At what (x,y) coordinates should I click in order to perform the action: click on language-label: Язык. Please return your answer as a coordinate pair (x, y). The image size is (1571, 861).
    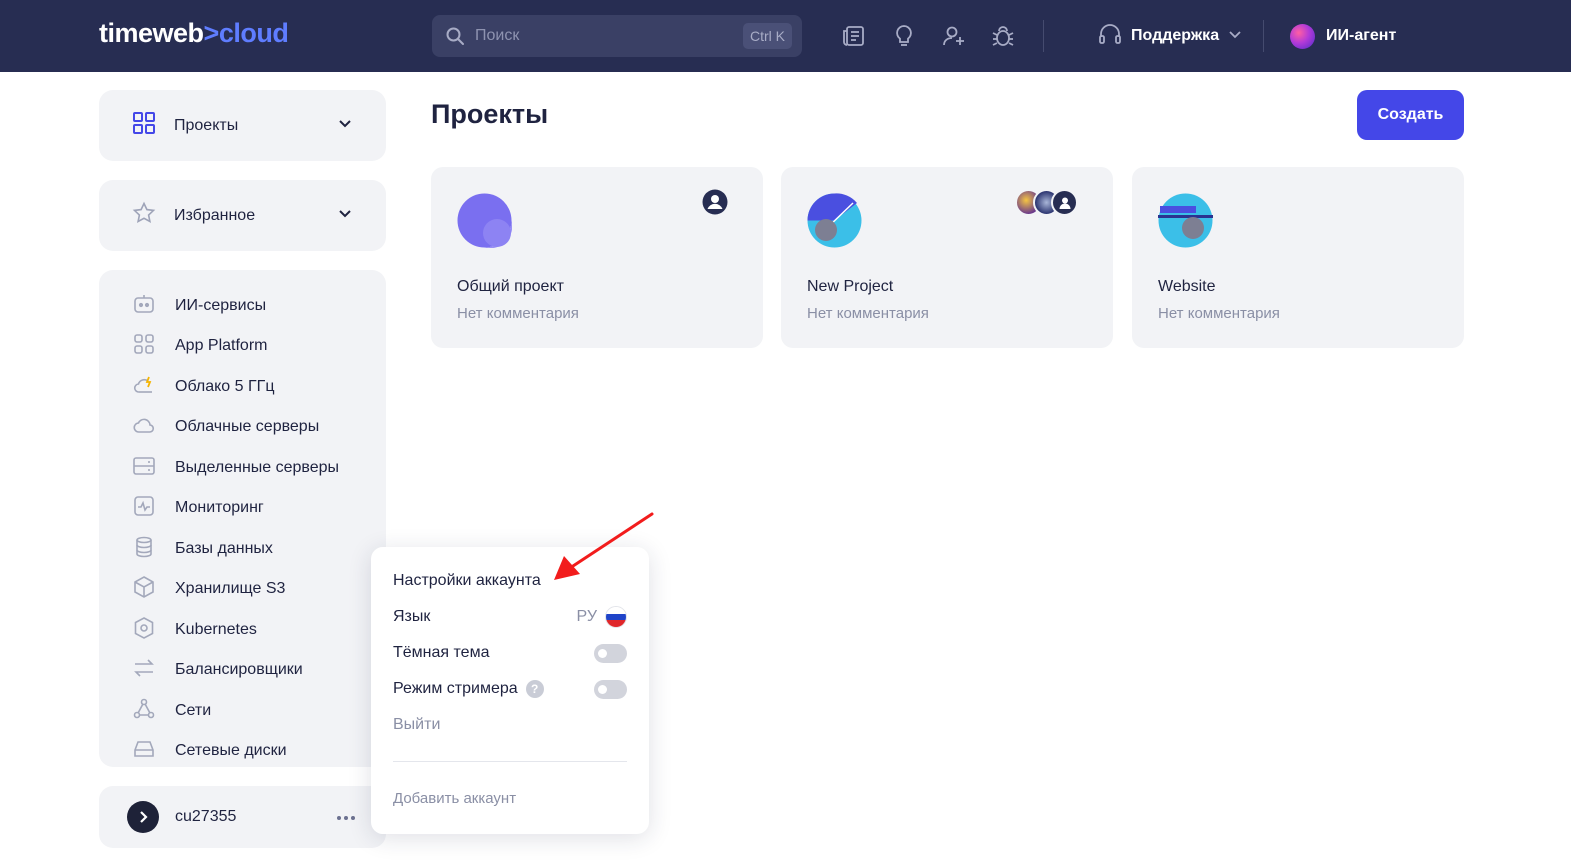
    Looking at the image, I should click on (412, 616).